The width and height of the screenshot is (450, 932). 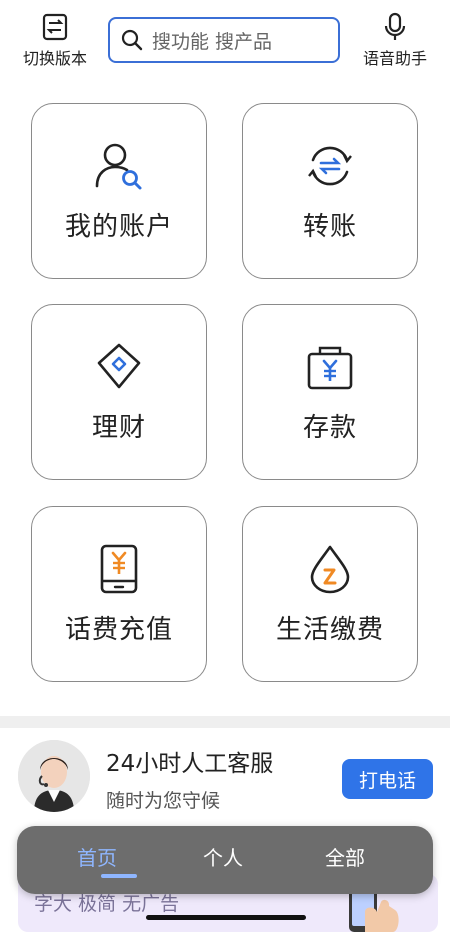 I want to click on search-icon, so click(x=132, y=40).